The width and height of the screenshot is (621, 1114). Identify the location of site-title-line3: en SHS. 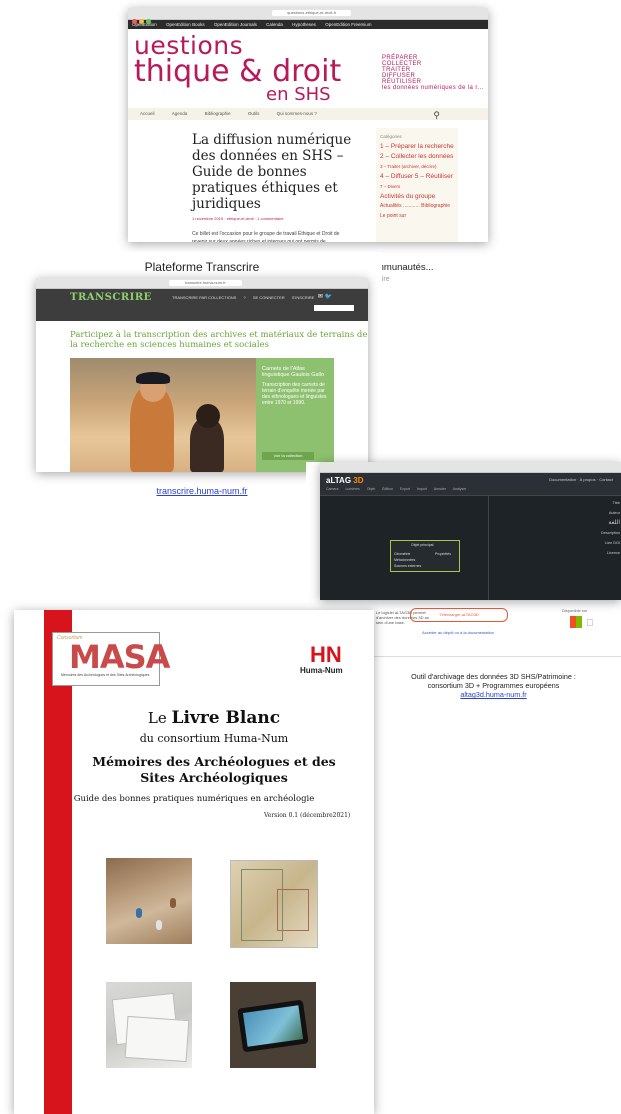
(298, 94).